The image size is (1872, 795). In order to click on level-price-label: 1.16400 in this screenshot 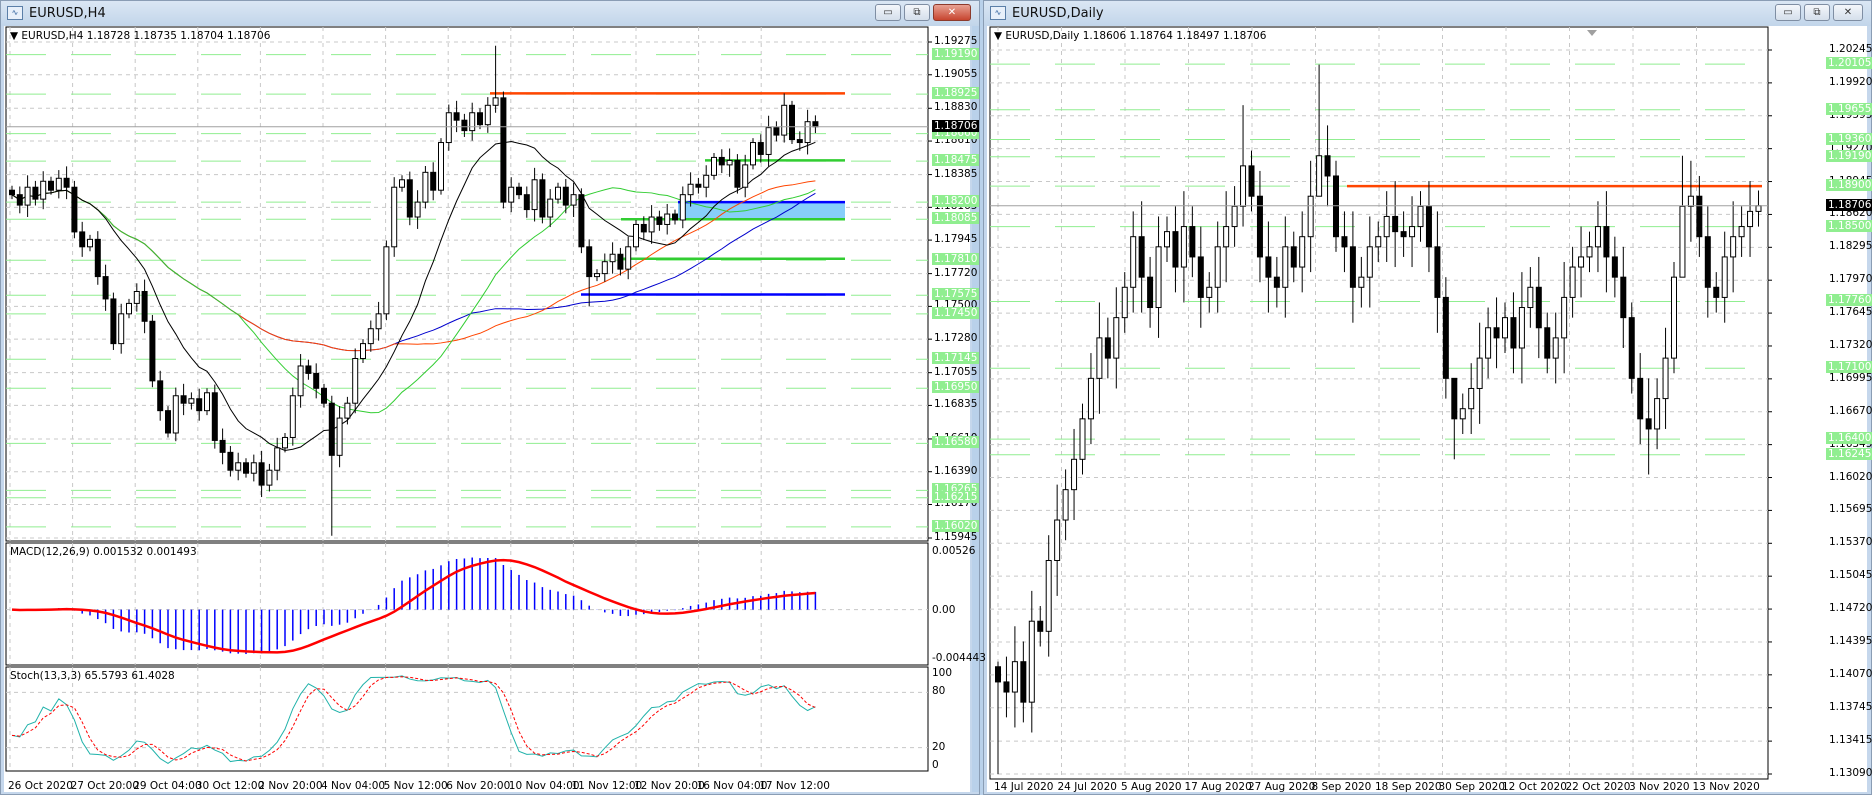, I will do `click(1849, 438)`.